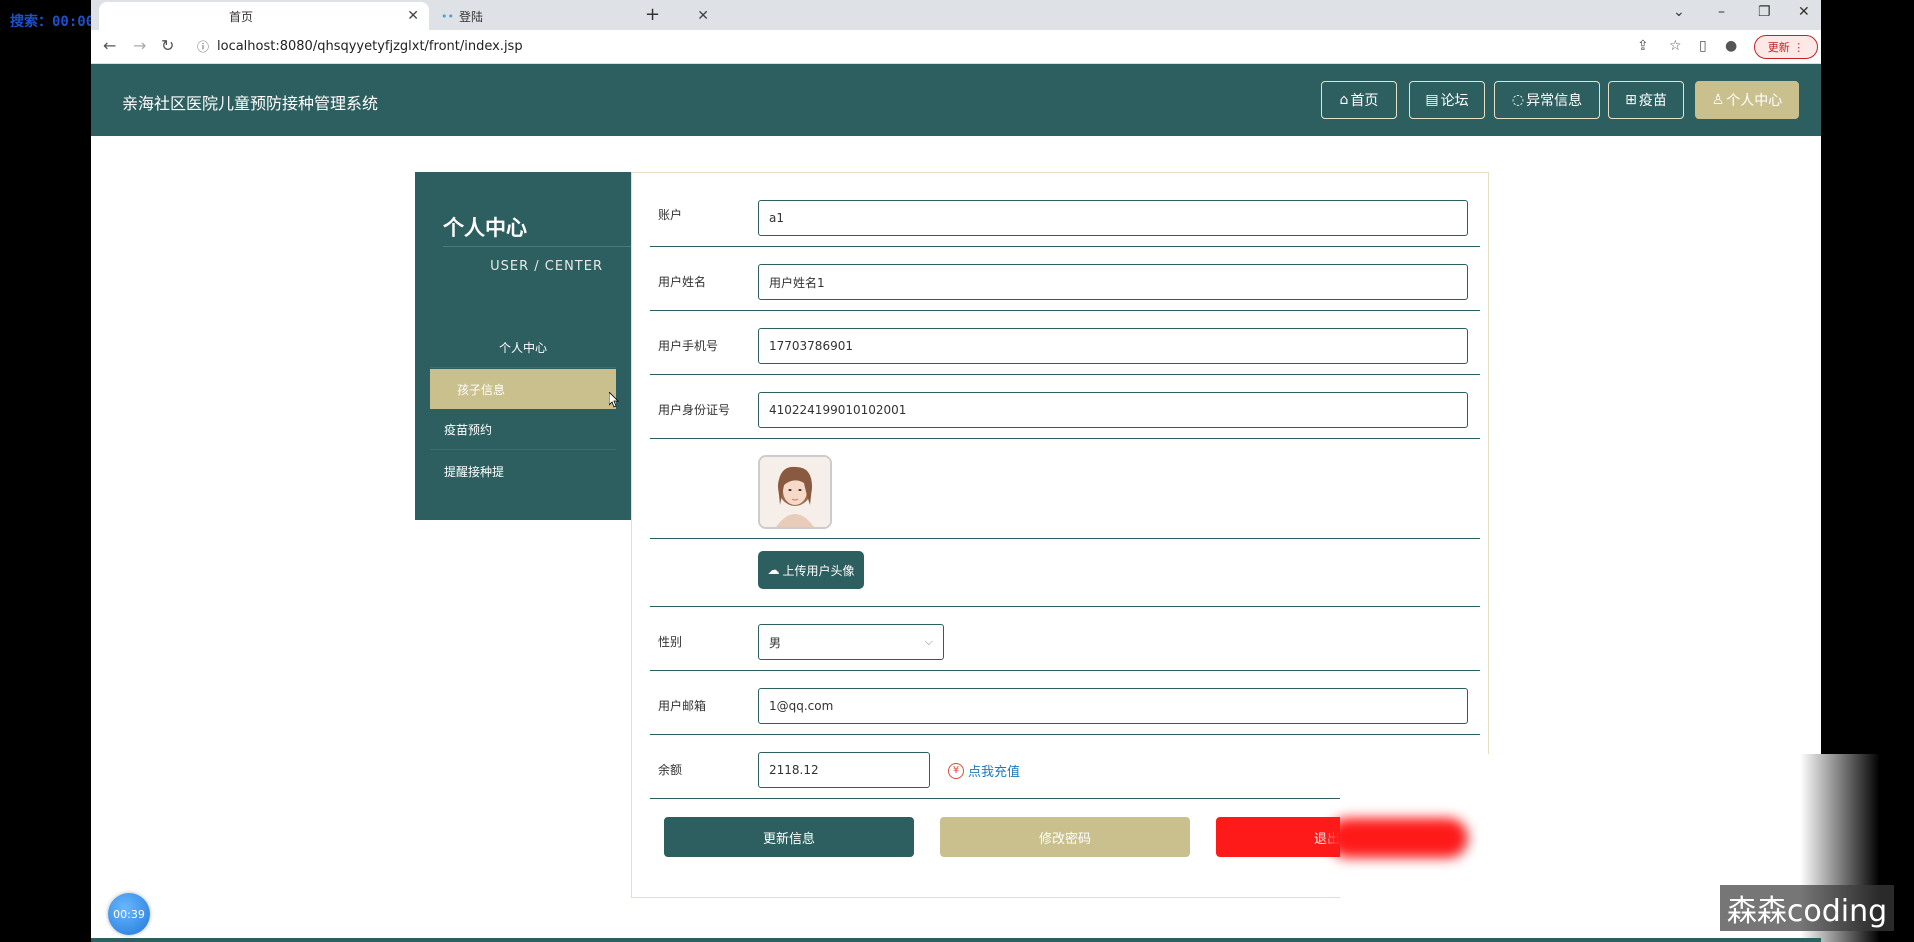 This screenshot has height=942, width=1914. I want to click on id-card-label: 用户身份证号, so click(694, 410).